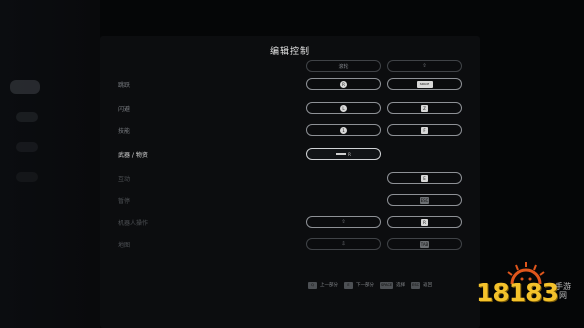 Image resolution: width=584 pixels, height=328 pixels. I want to click on secondary-key-button: Z, so click(424, 108).